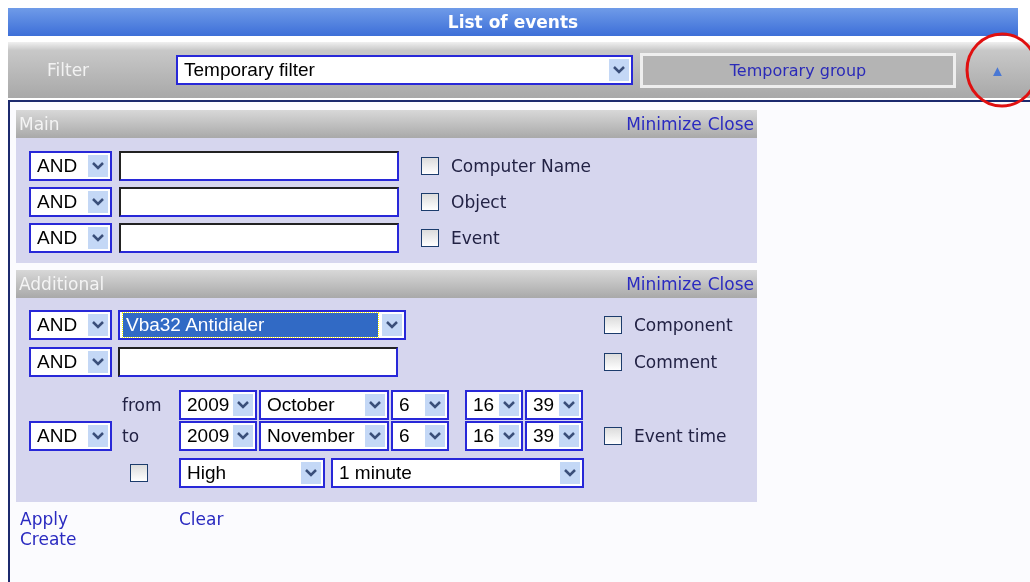 Image resolution: width=1030 pixels, height=582 pixels. Describe the element at coordinates (62, 284) in the screenshot. I see `panel-title: Additional` at that location.